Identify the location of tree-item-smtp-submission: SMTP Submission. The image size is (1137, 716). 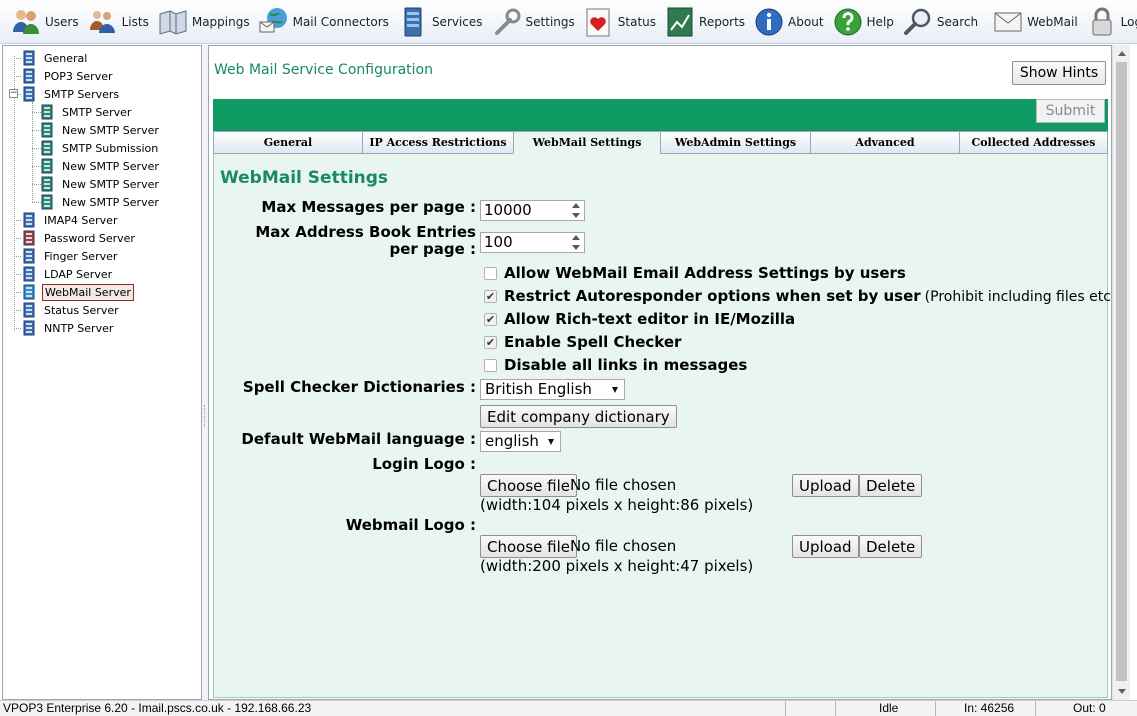
(99, 148).